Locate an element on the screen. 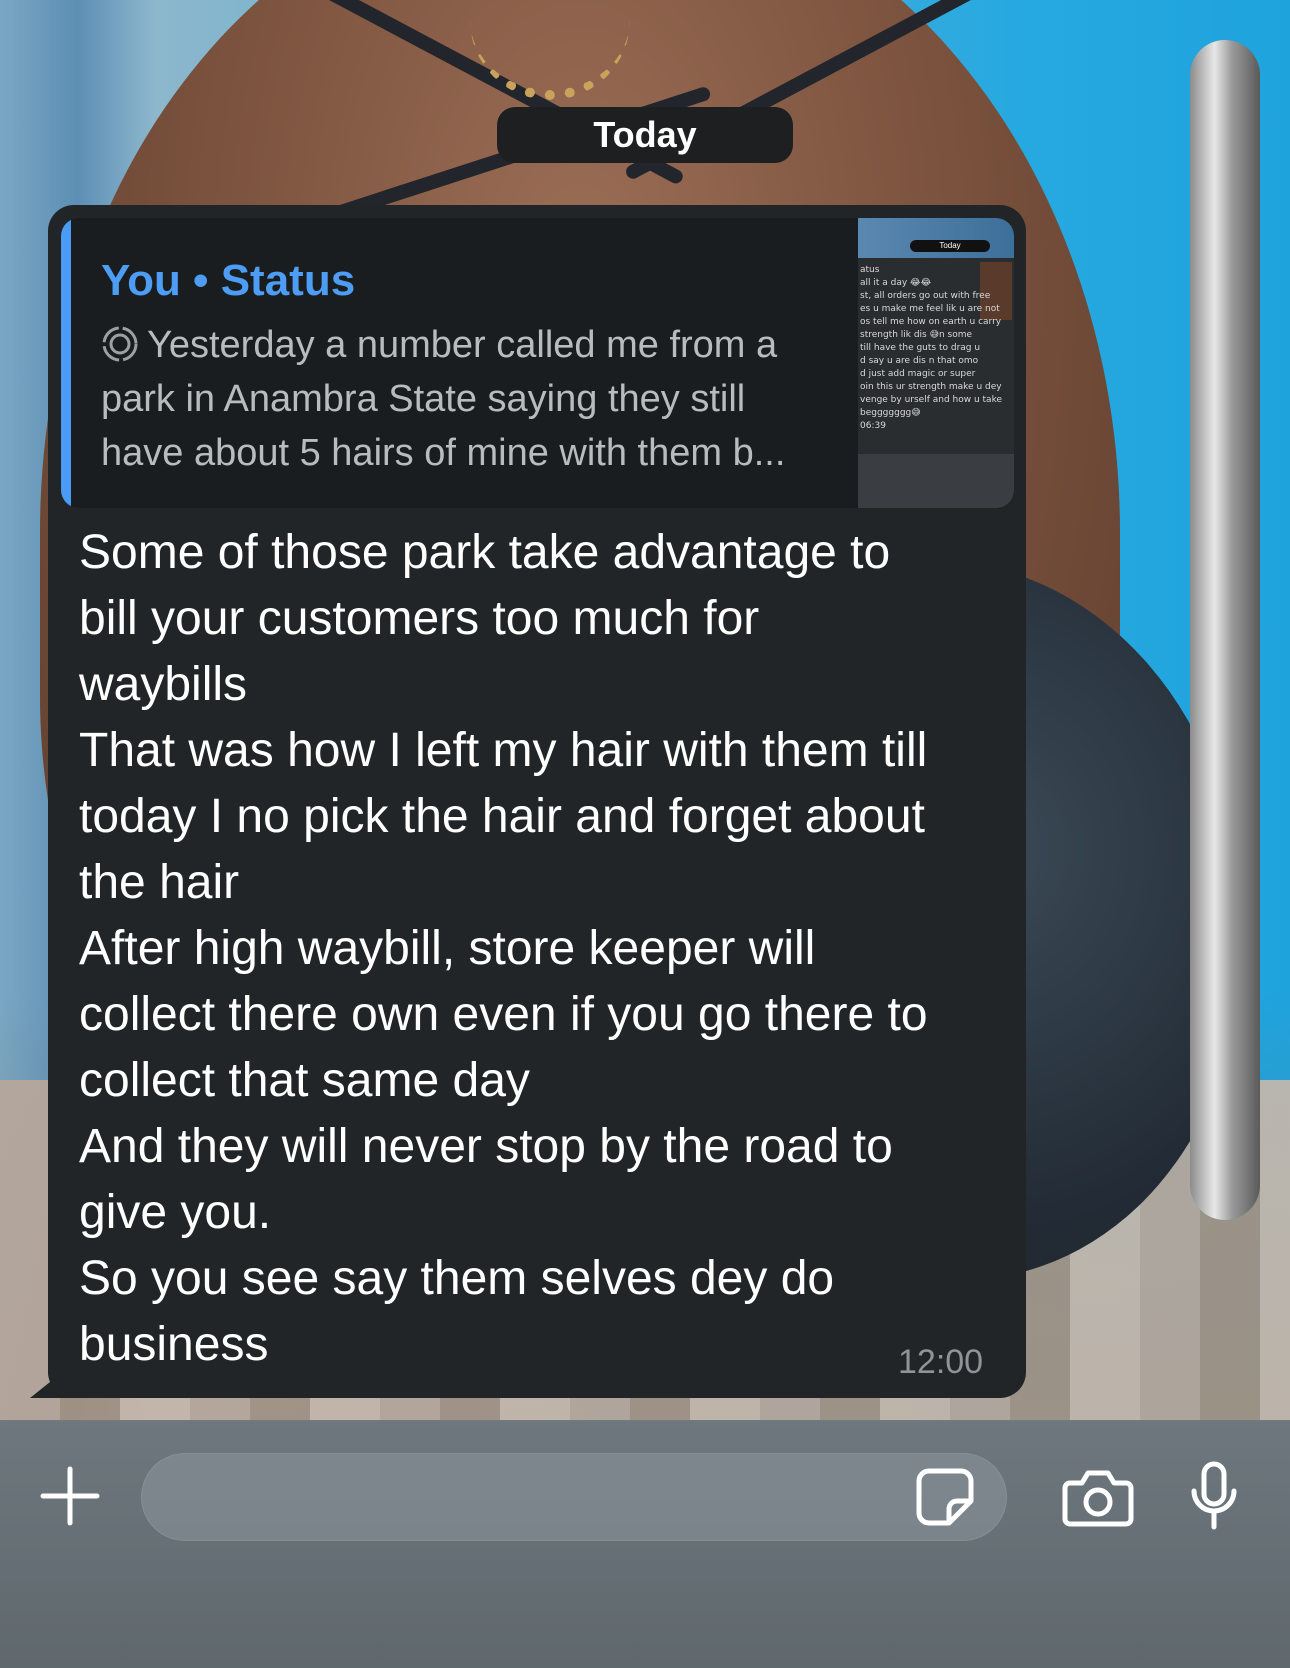  thumbnail-line: st, all orders go out with free is located at coordinates (925, 296).